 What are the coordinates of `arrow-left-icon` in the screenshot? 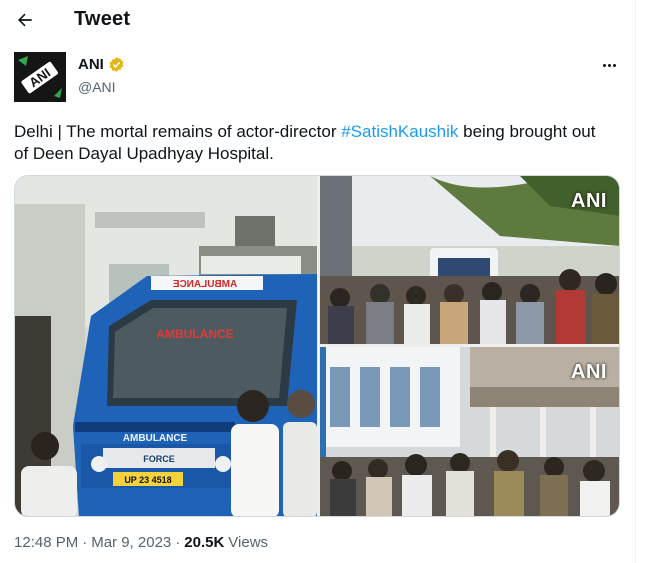 It's located at (25, 20).